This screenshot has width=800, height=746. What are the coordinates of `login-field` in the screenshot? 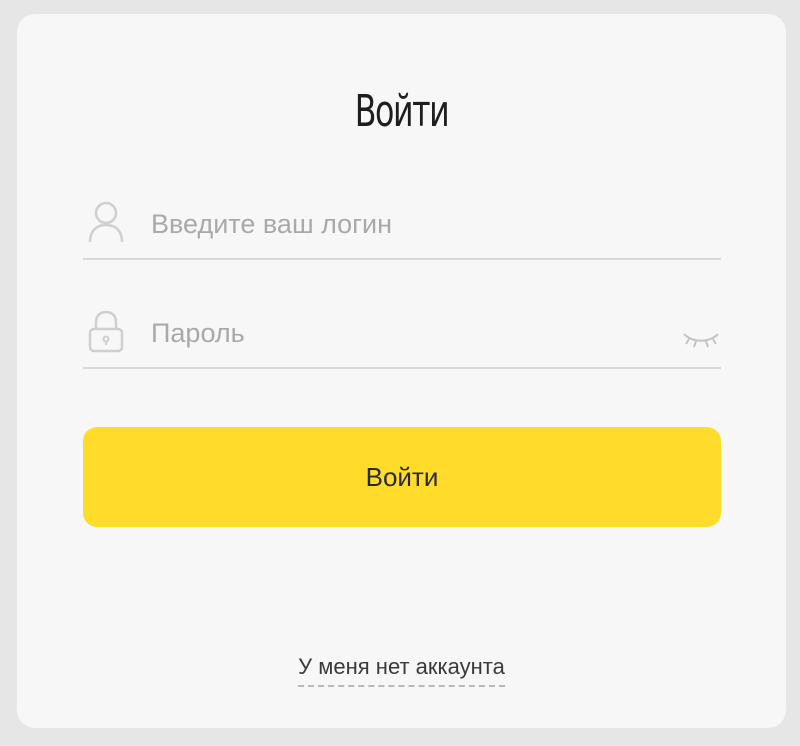 It's located at (402, 226).